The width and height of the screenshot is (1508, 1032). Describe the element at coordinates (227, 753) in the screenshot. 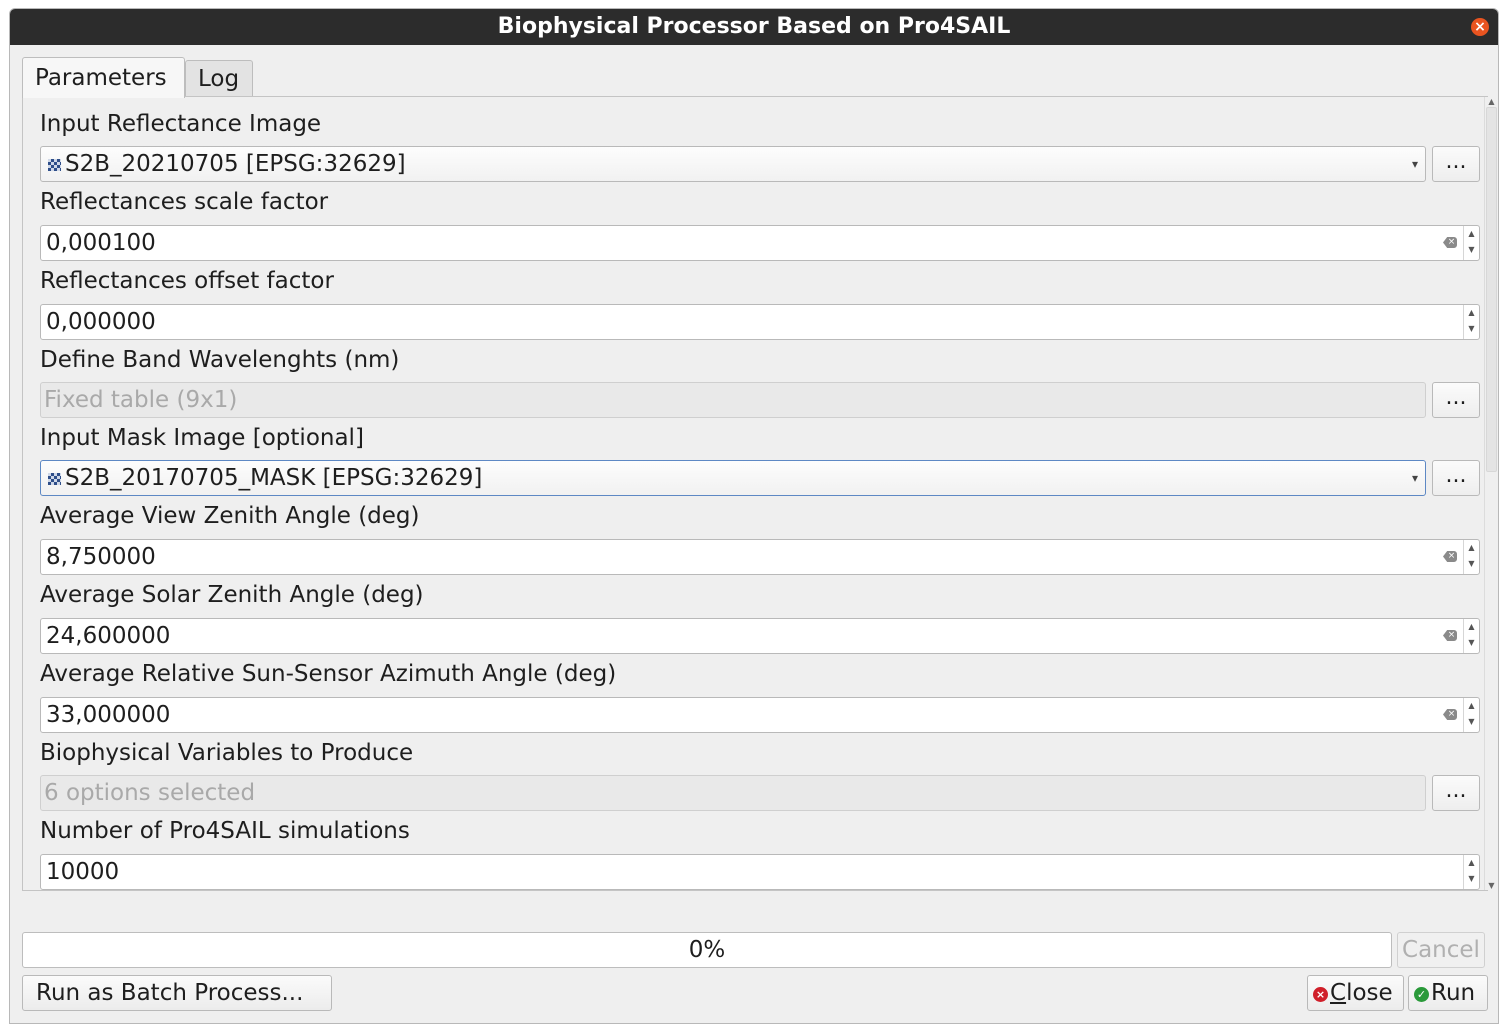

I see `variables-label: Biophysical Variables to Produce` at that location.